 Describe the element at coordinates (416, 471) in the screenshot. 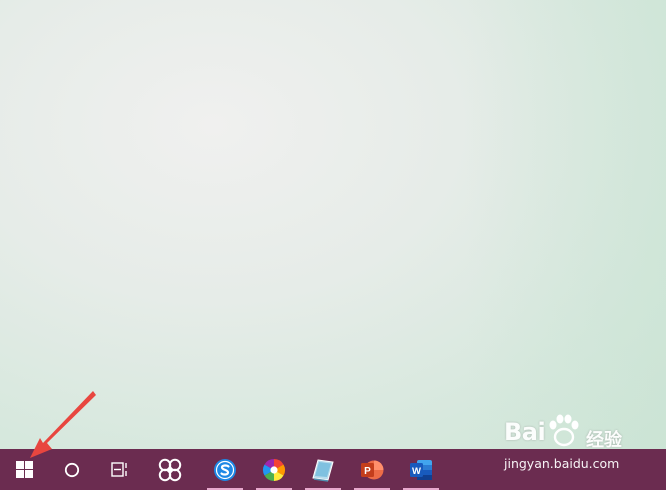

I see `word-letter: W` at that location.